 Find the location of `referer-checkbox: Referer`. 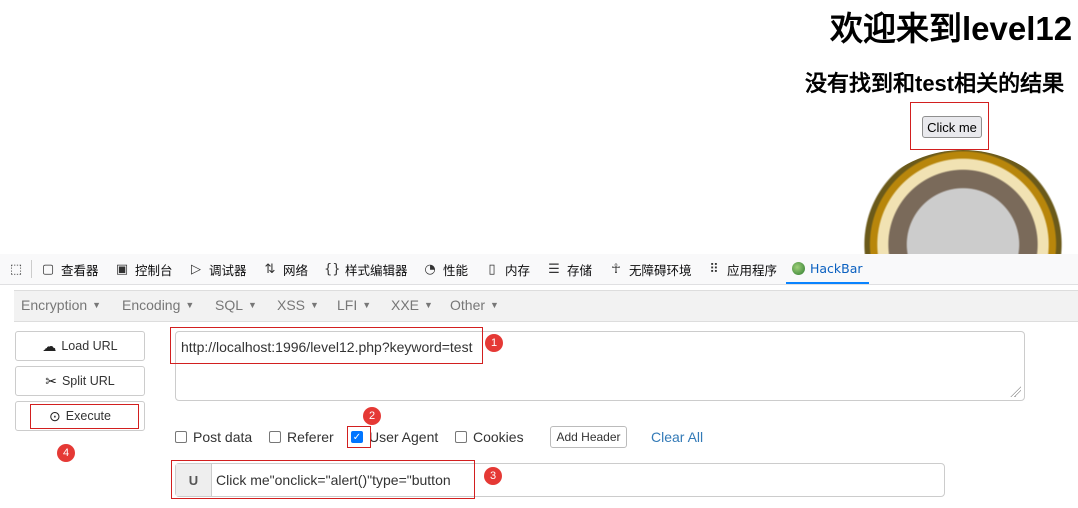

referer-checkbox: Referer is located at coordinates (301, 437).